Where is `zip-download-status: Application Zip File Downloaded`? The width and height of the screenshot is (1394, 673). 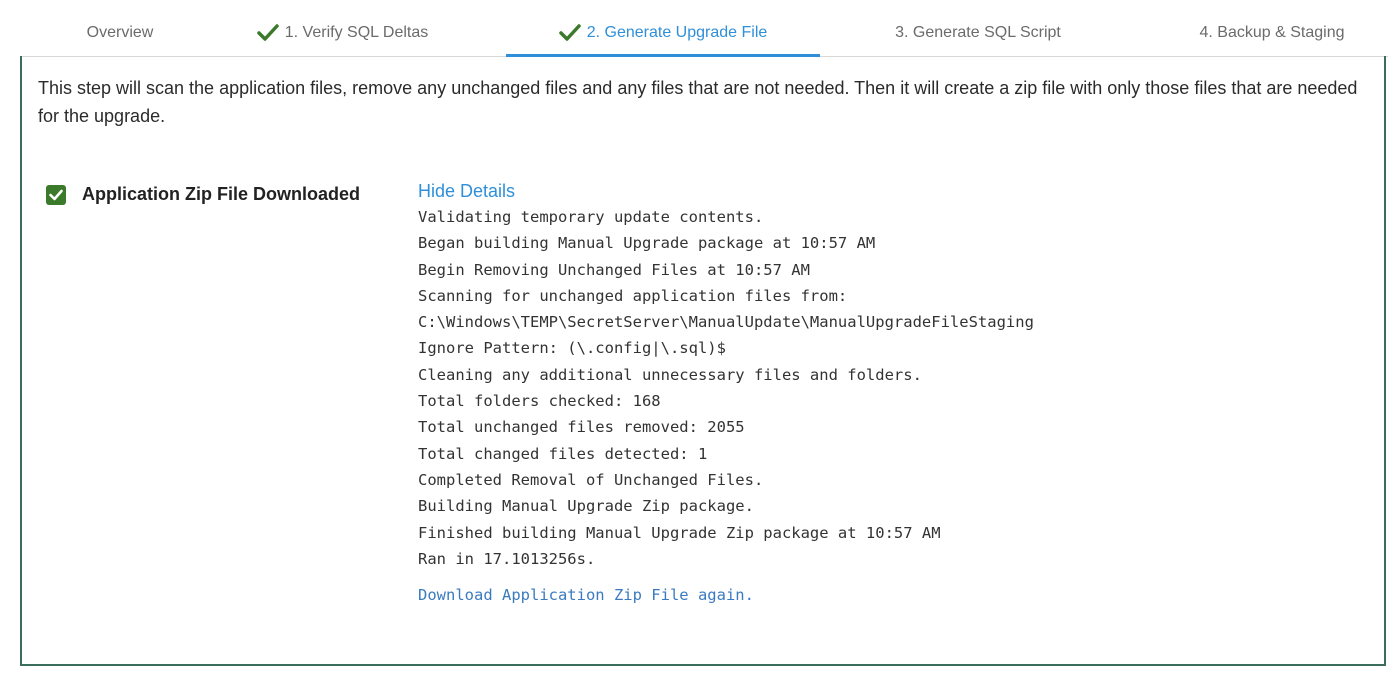
zip-download-status: Application Zip File Downloaded is located at coordinates (203, 194).